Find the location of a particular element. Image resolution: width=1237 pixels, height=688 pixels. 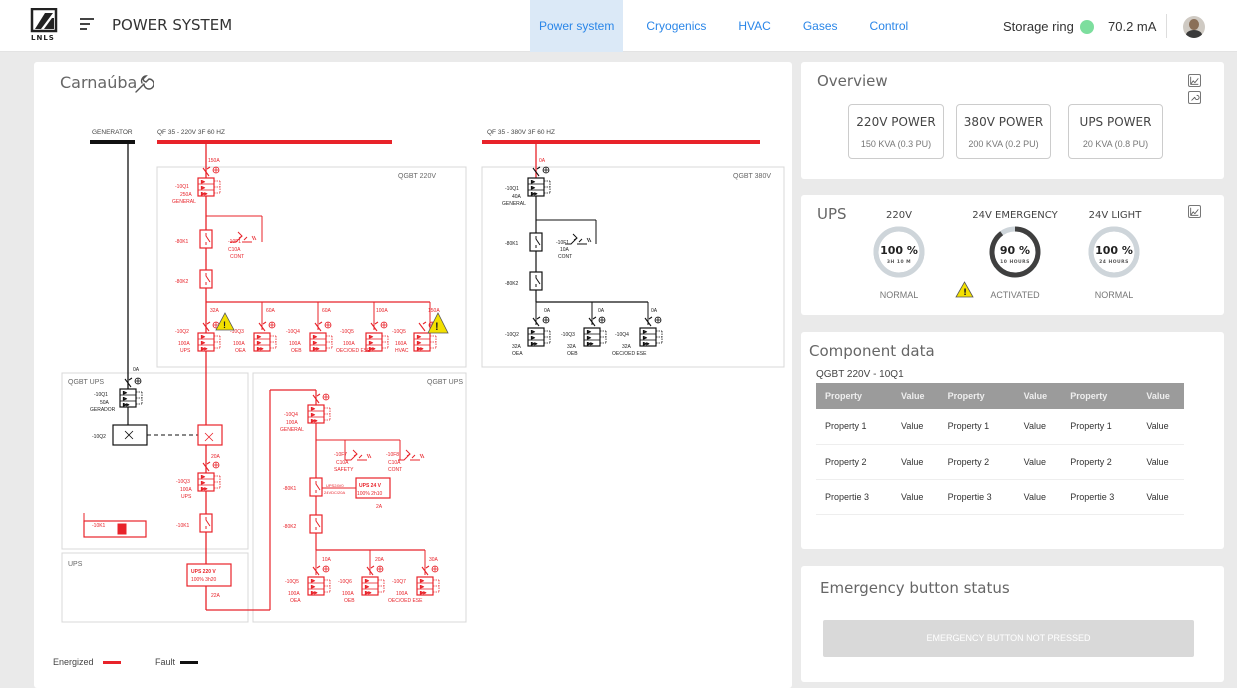

svg-text: 40A is located at coordinates (517, 197).